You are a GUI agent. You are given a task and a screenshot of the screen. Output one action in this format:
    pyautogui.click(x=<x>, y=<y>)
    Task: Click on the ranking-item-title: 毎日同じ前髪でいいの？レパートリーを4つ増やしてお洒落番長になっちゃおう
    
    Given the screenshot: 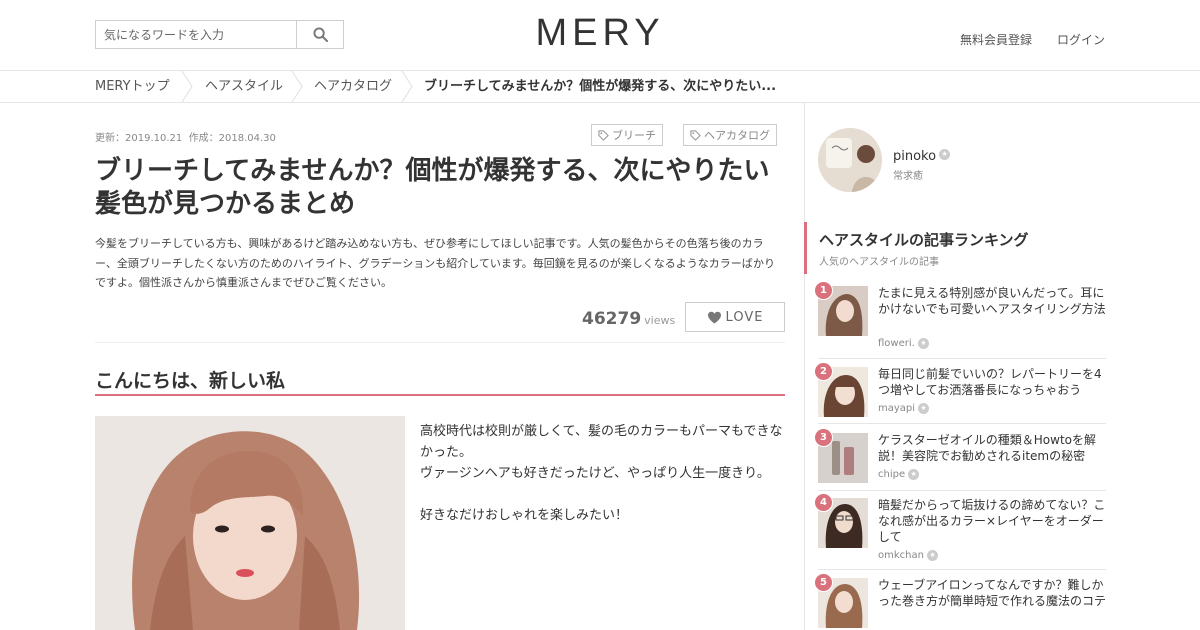 What is the action you would take?
    pyautogui.click(x=990, y=382)
    